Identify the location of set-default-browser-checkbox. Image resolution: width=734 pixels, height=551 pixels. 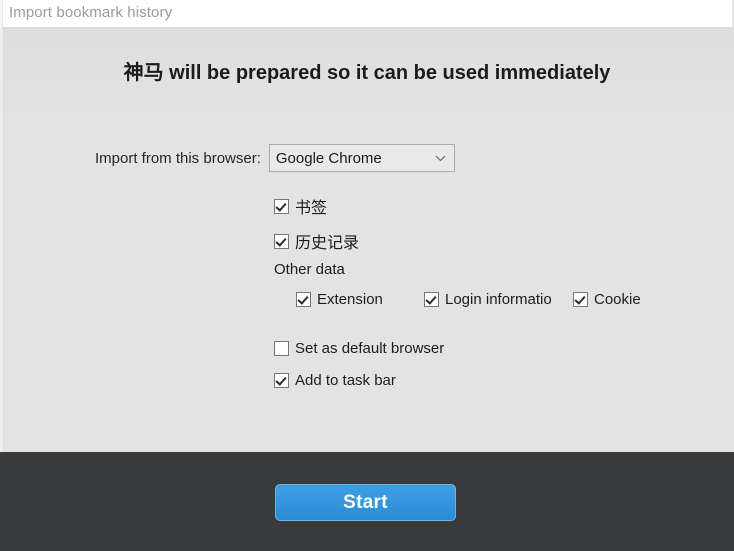
(281, 348).